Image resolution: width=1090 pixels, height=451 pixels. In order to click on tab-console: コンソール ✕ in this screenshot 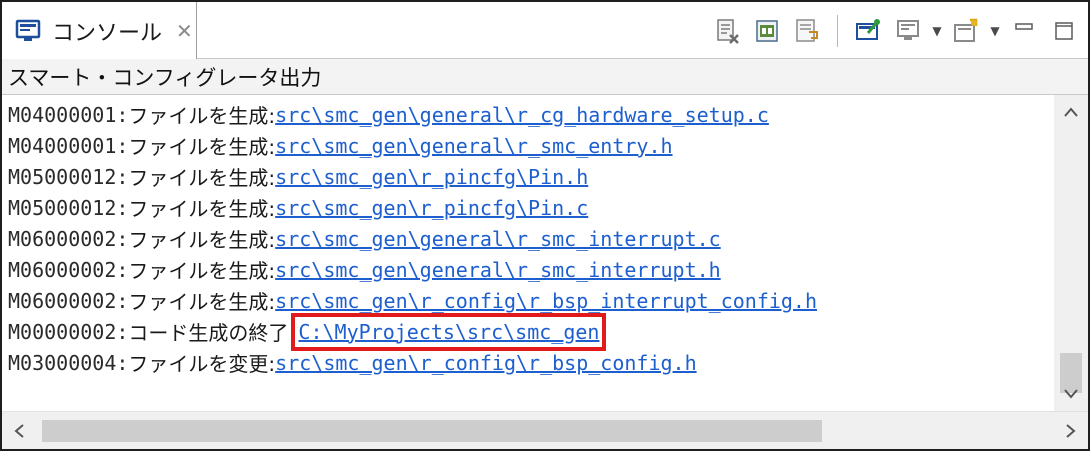, I will do `click(99, 30)`.